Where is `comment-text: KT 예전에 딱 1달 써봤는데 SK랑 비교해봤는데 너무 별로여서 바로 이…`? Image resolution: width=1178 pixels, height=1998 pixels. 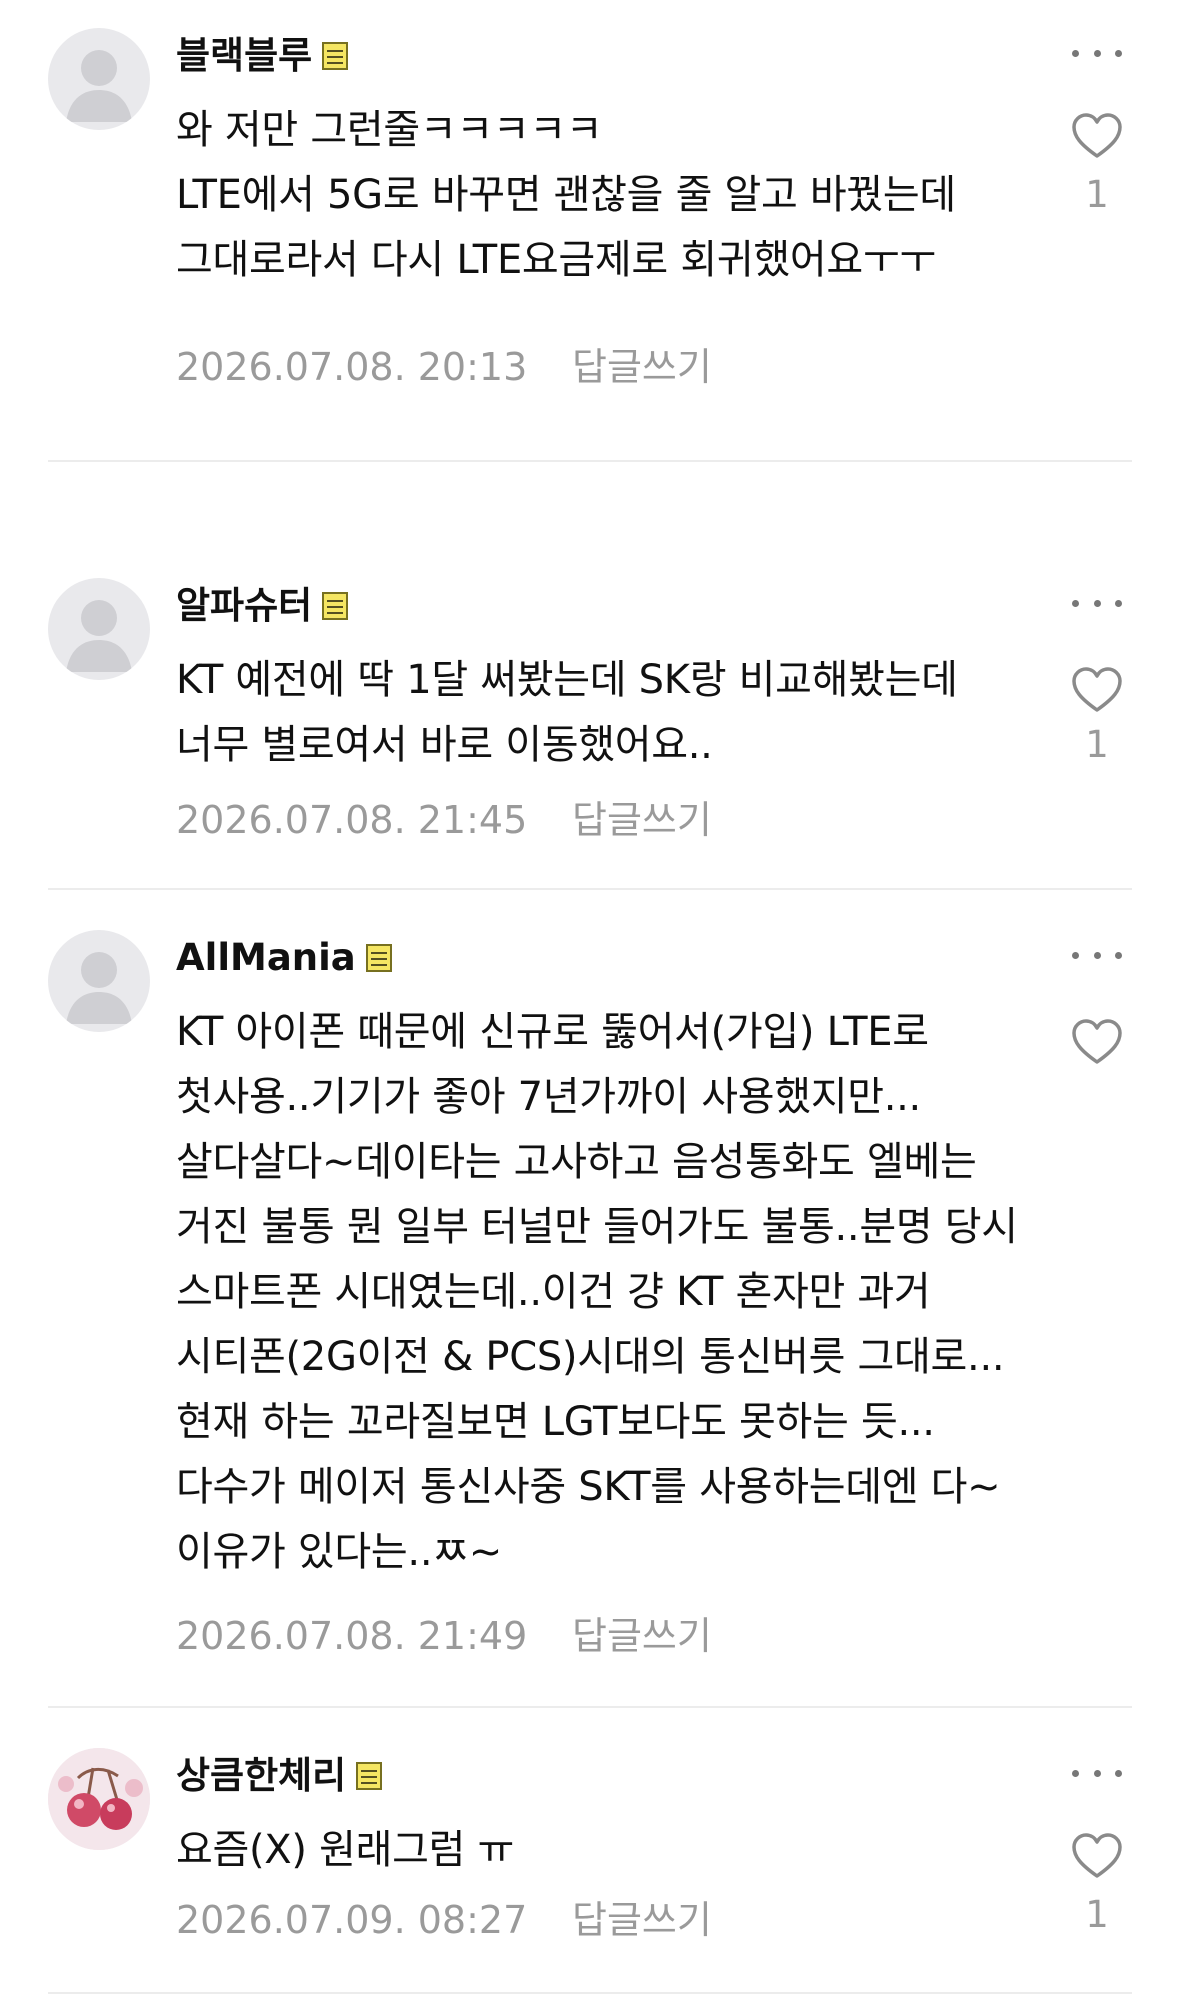 comment-text: KT 예전에 딱 1달 써봤는데 SK랑 비교해봤는데 너무 별로여서 바로 이… is located at coordinates (573, 712).